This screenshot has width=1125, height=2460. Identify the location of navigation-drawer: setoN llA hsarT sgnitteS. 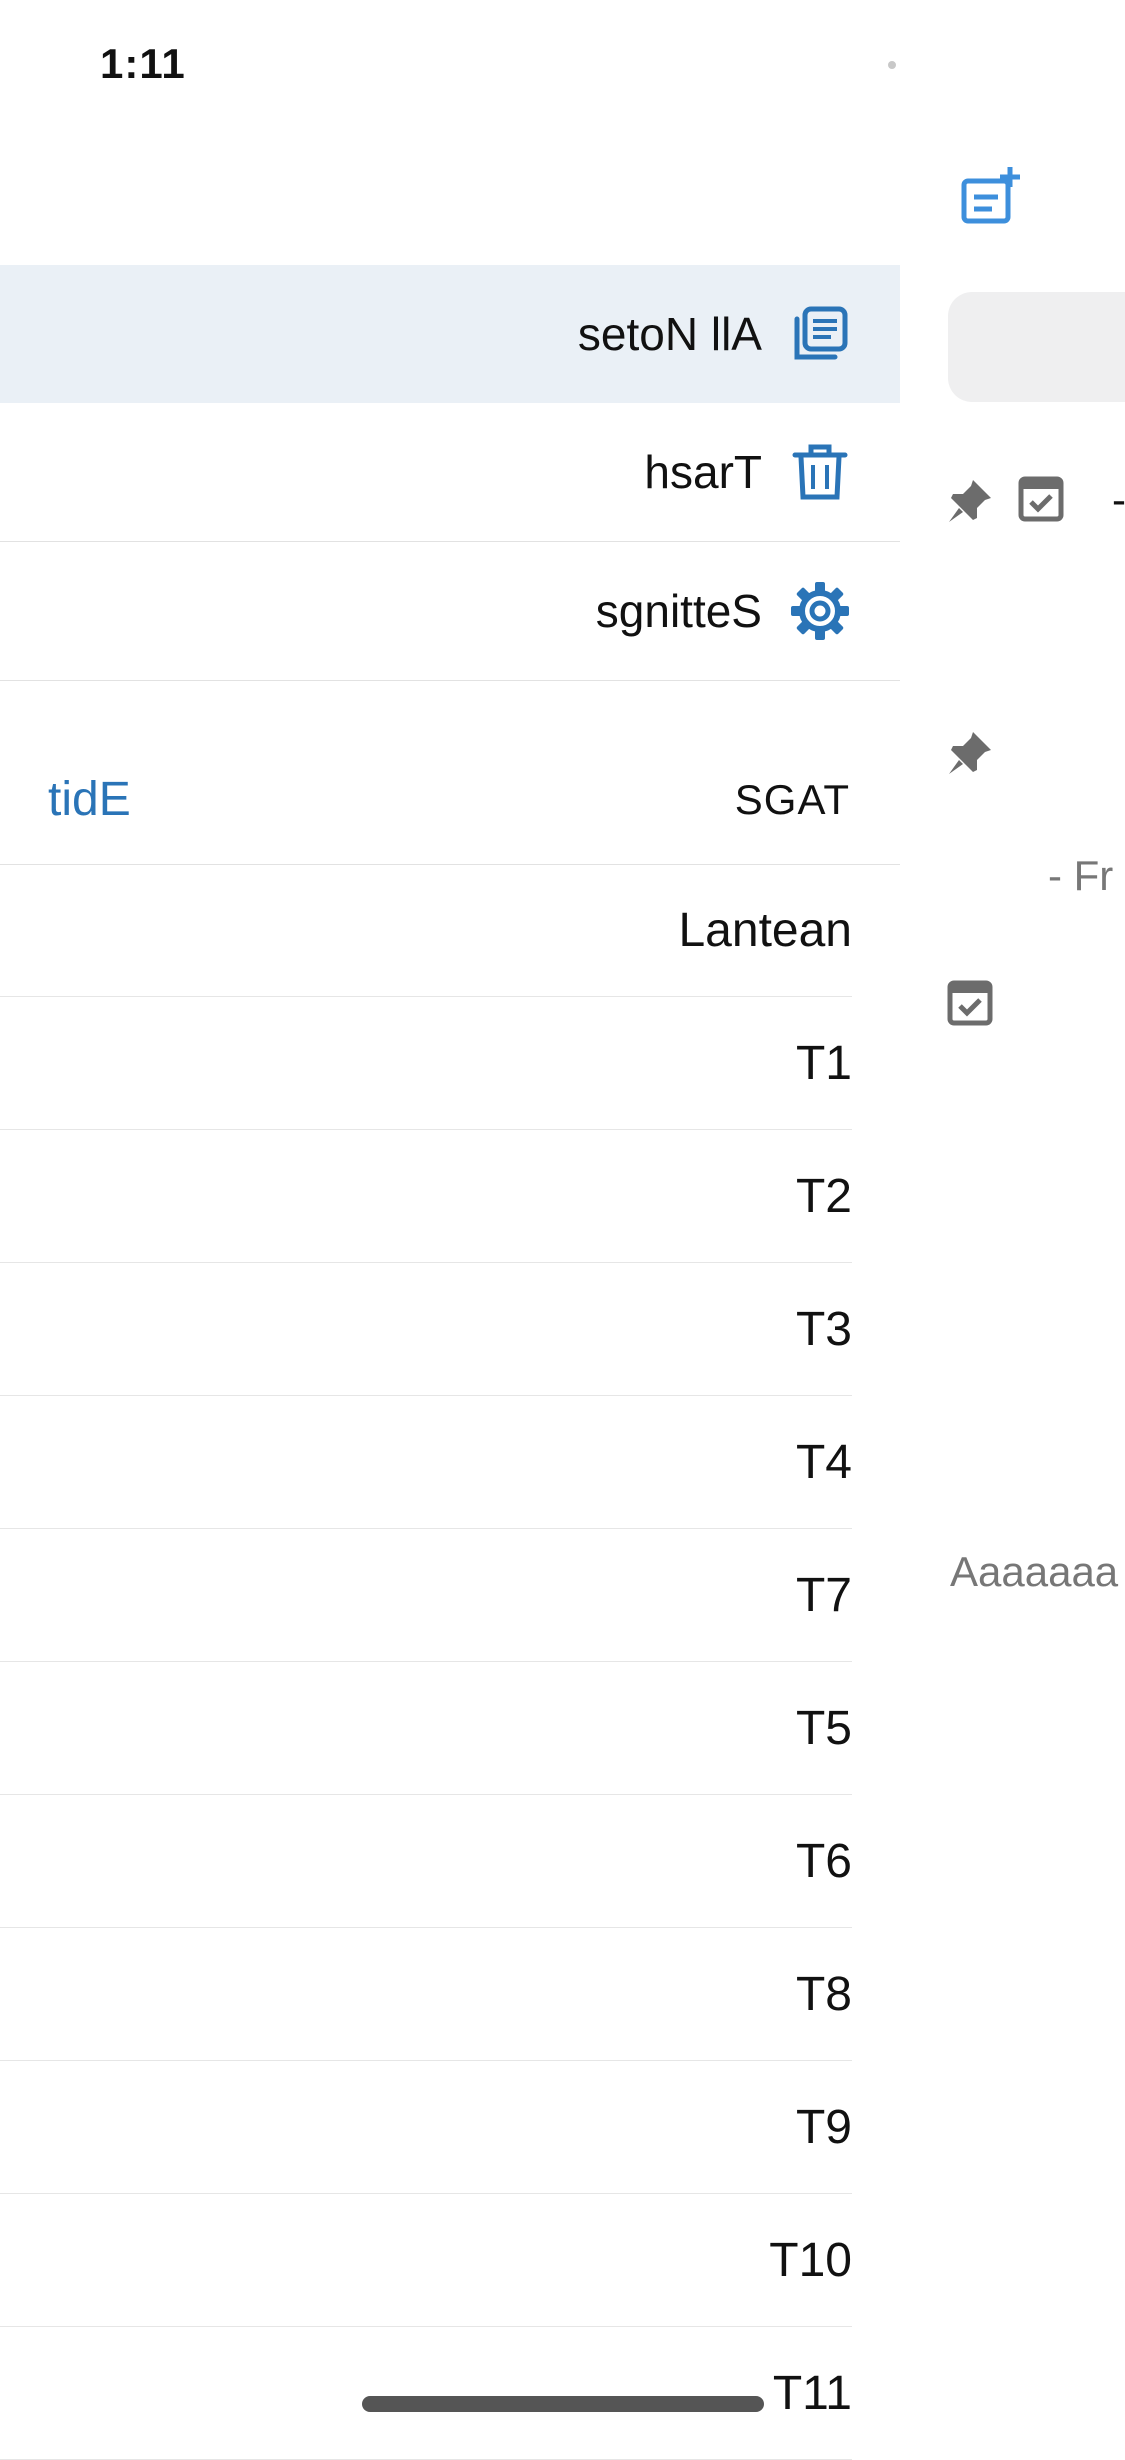
(450, 473).